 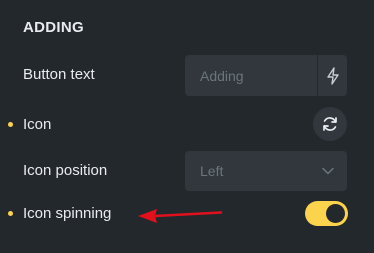 What do you see at coordinates (328, 171) in the screenshot?
I see `chevron-down-icon` at bounding box center [328, 171].